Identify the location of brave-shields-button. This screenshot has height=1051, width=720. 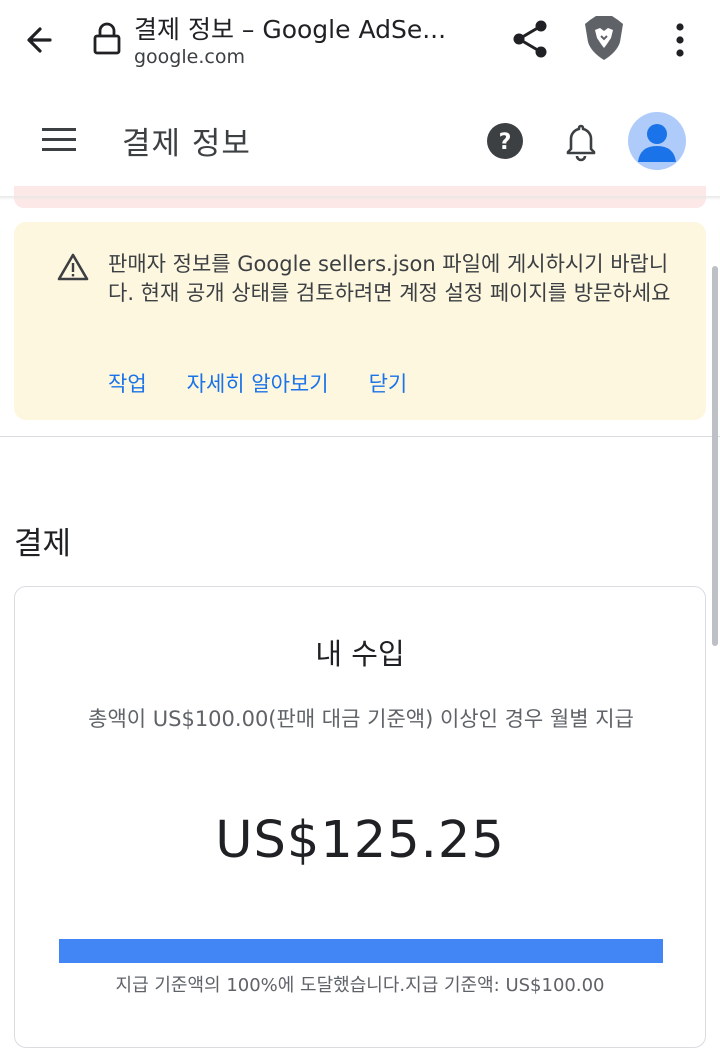
(604, 38).